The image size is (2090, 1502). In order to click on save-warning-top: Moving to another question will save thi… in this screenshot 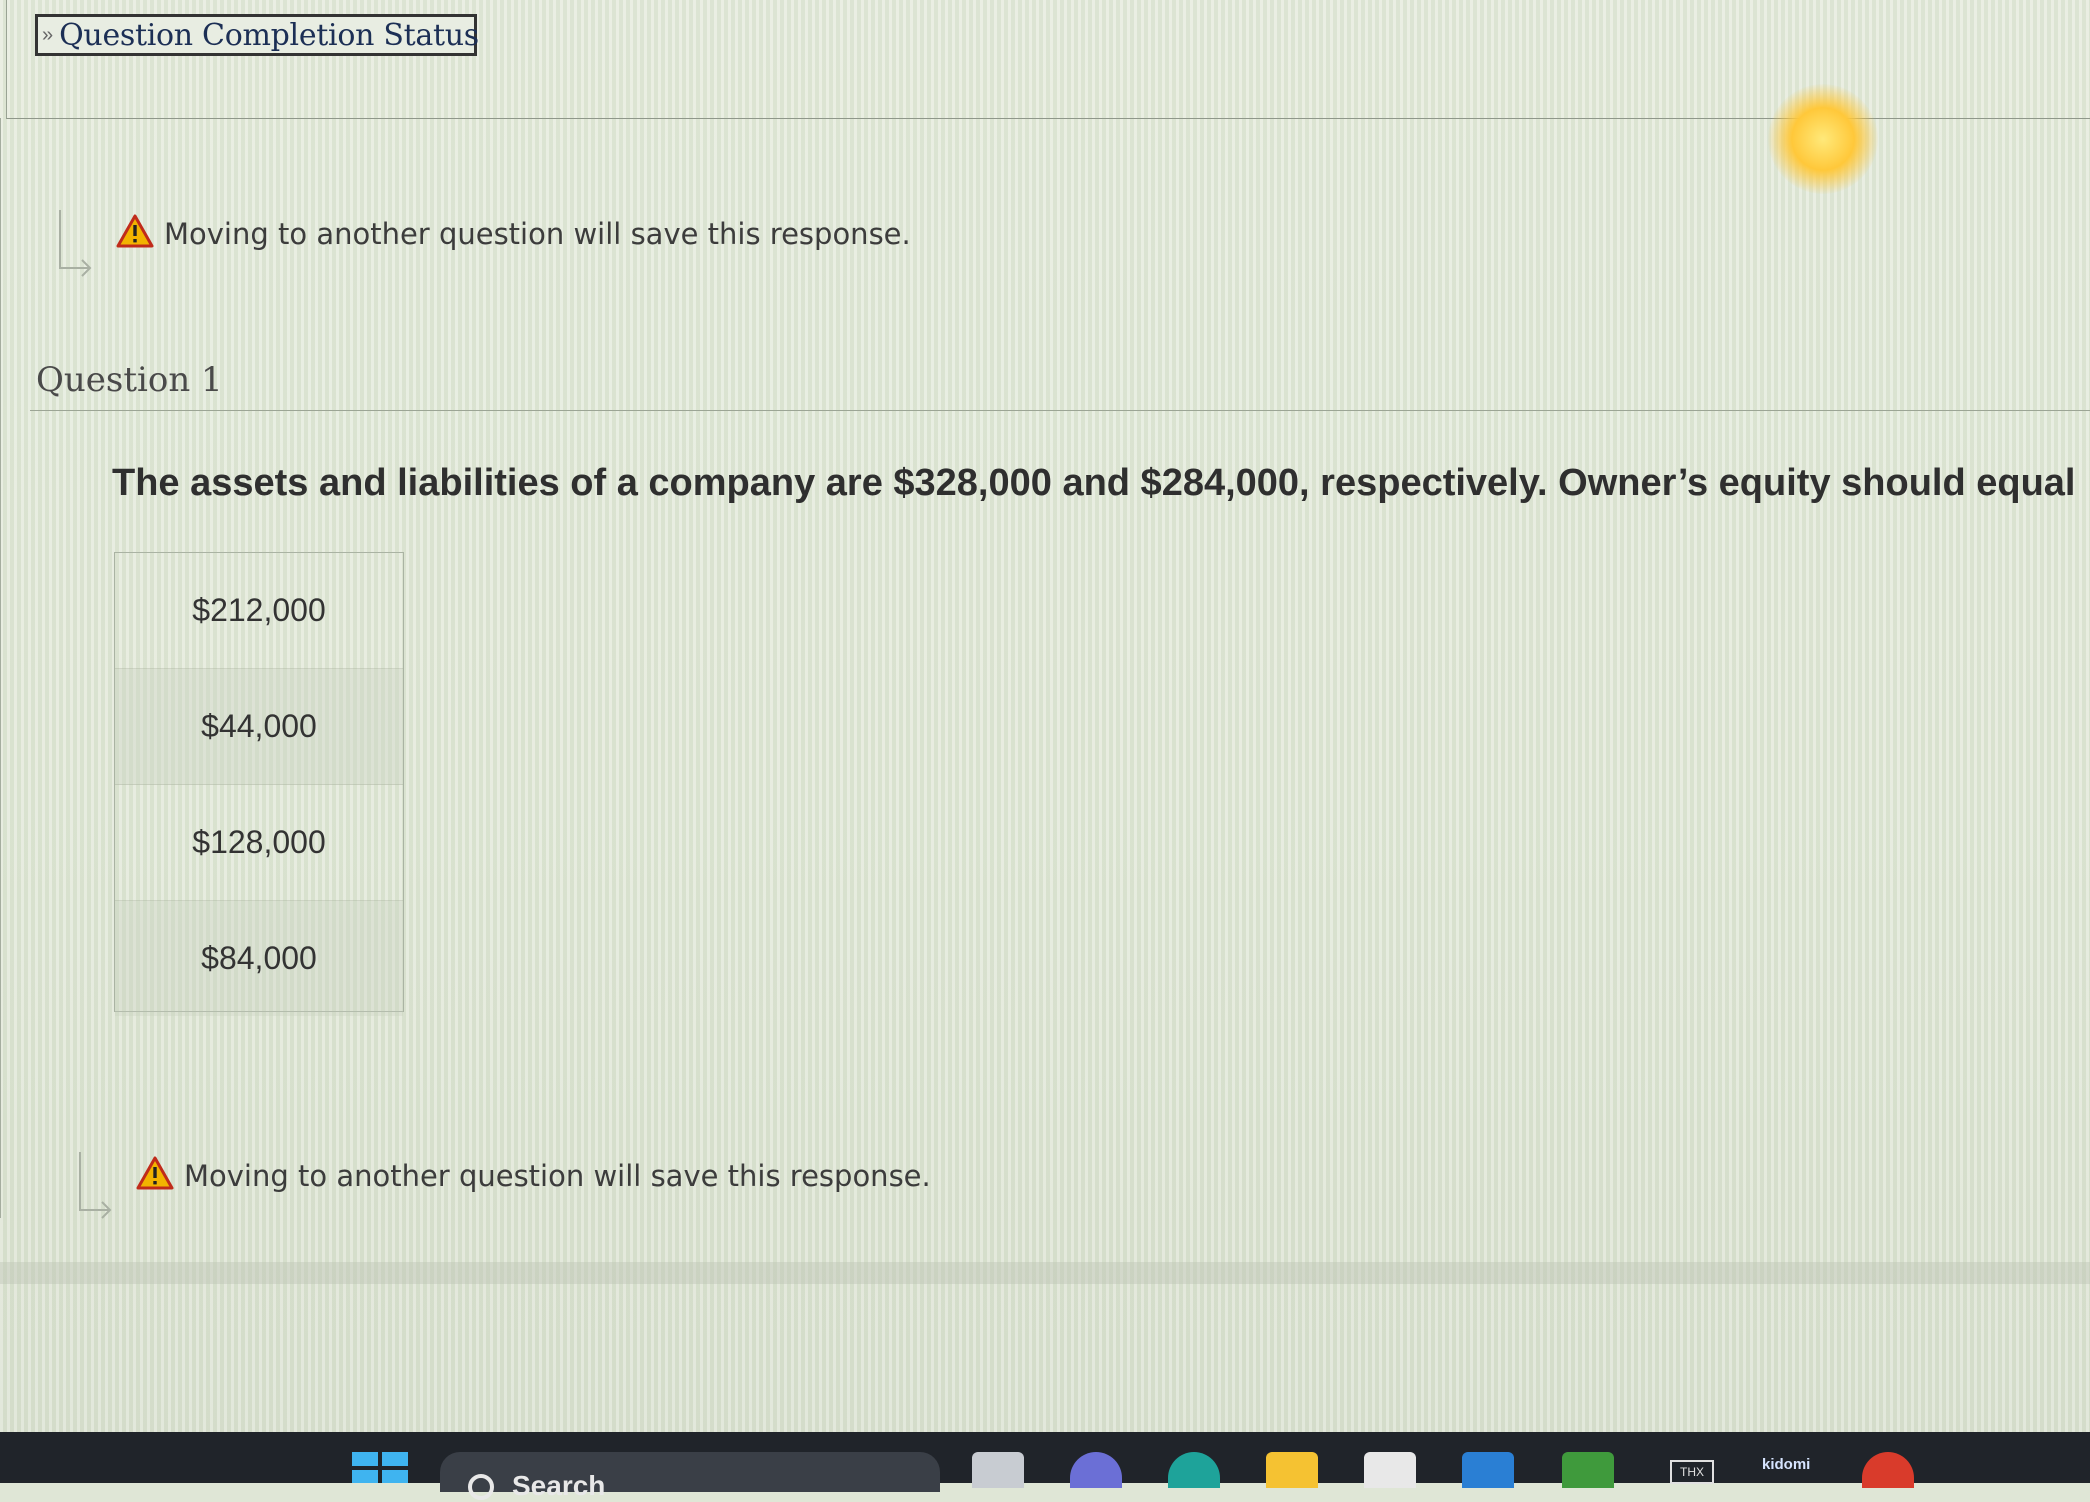, I will do `click(481, 242)`.